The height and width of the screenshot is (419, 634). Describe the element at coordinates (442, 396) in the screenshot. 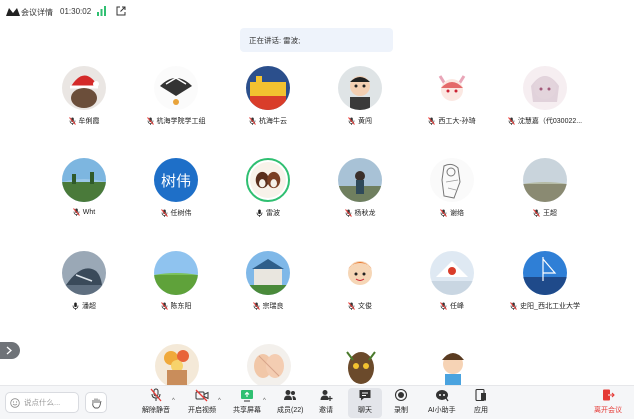

I see `ai-assistant-icon` at that location.